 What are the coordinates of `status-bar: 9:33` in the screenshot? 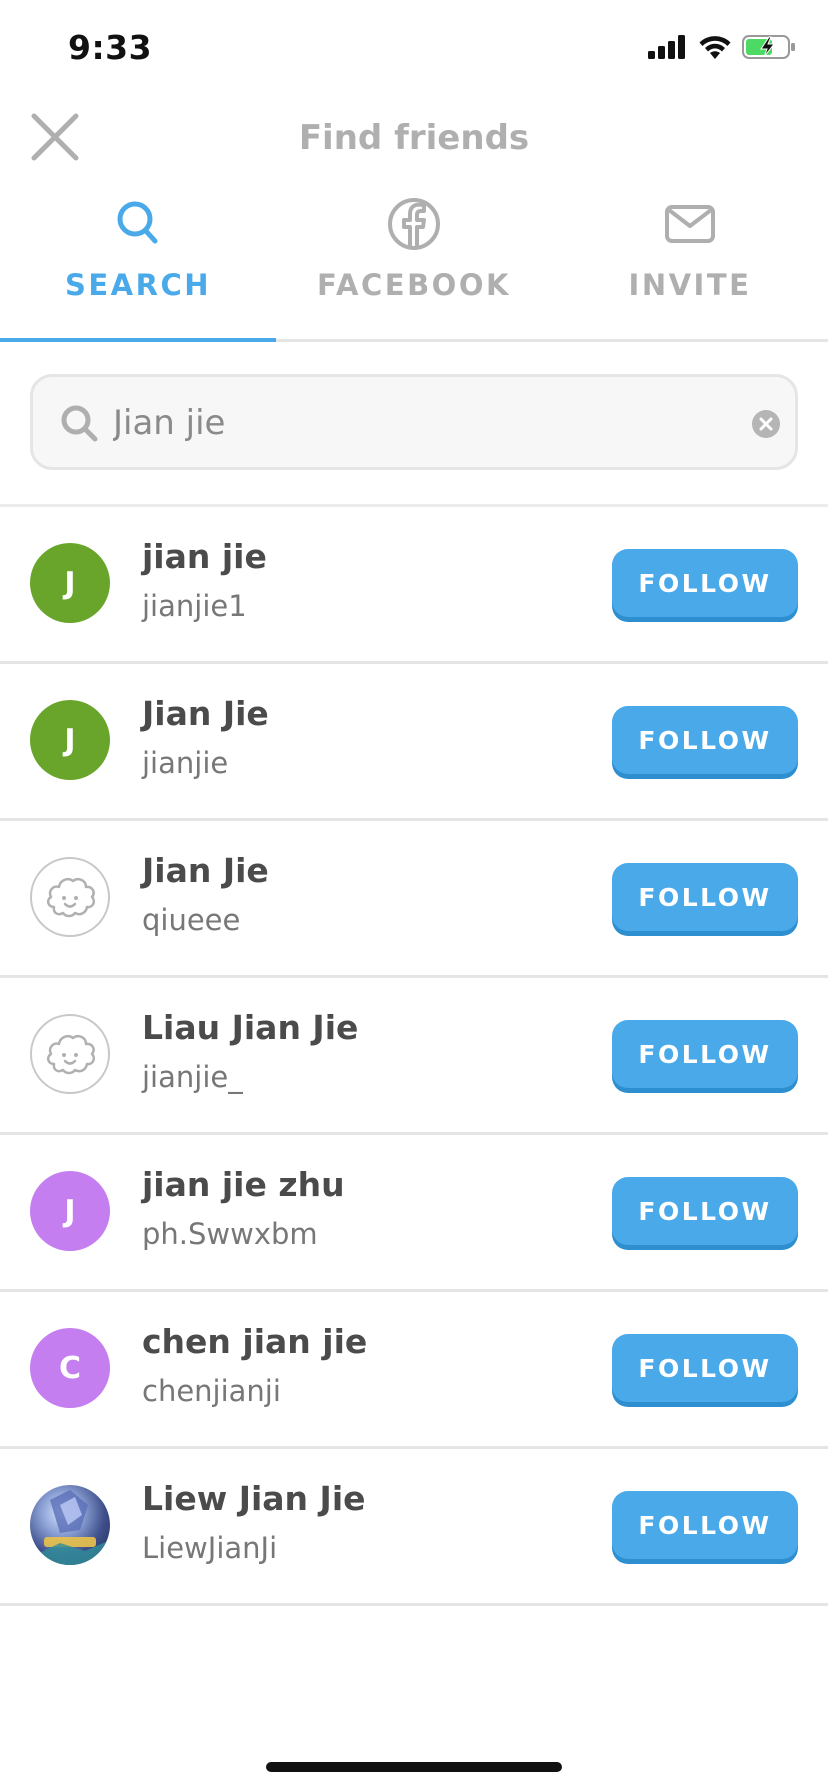 It's located at (414, 50).